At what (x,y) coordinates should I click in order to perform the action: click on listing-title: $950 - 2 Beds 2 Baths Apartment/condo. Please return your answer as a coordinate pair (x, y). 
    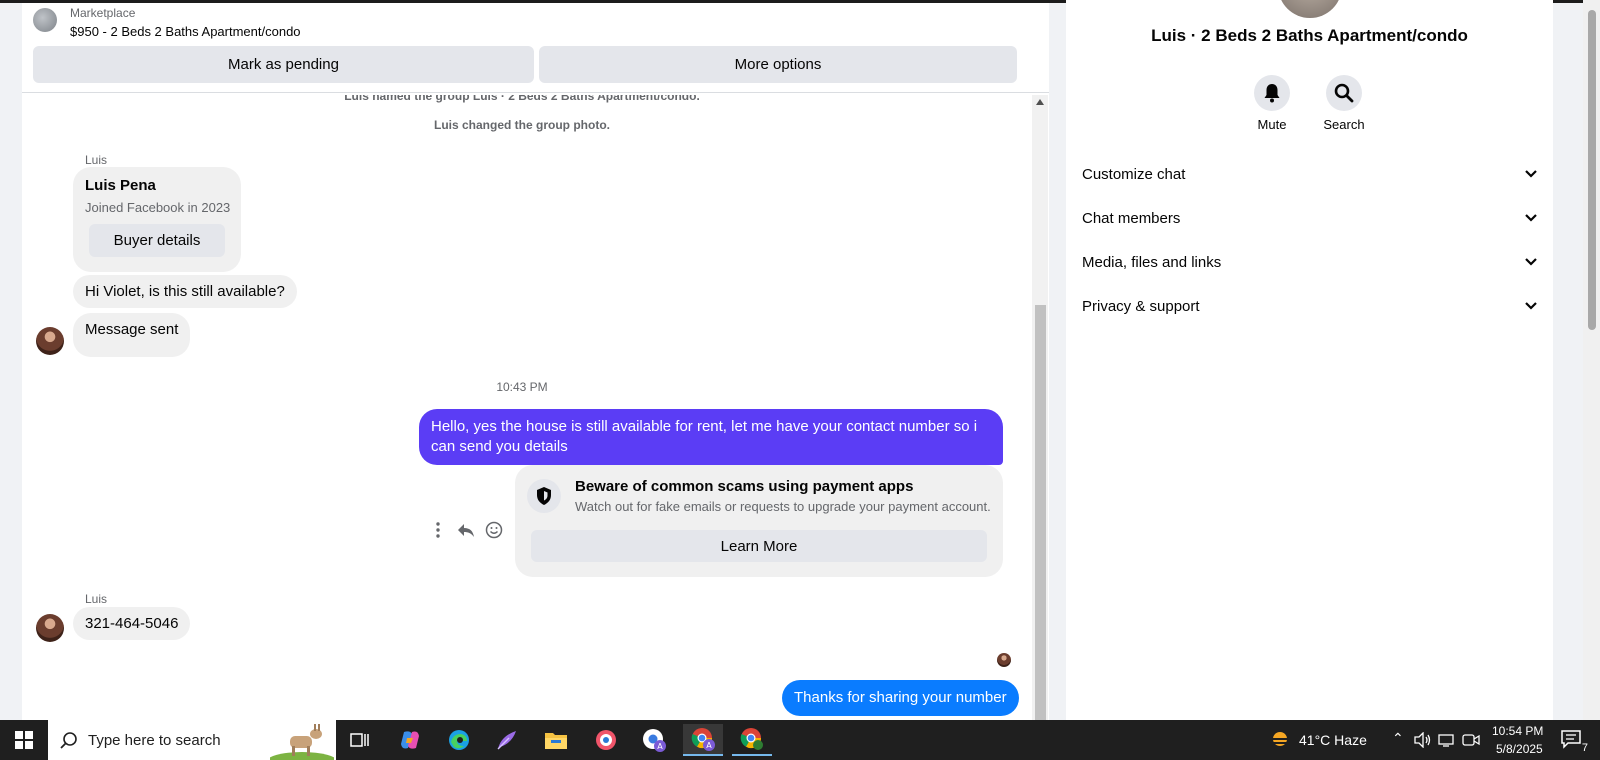
    Looking at the image, I should click on (185, 31).